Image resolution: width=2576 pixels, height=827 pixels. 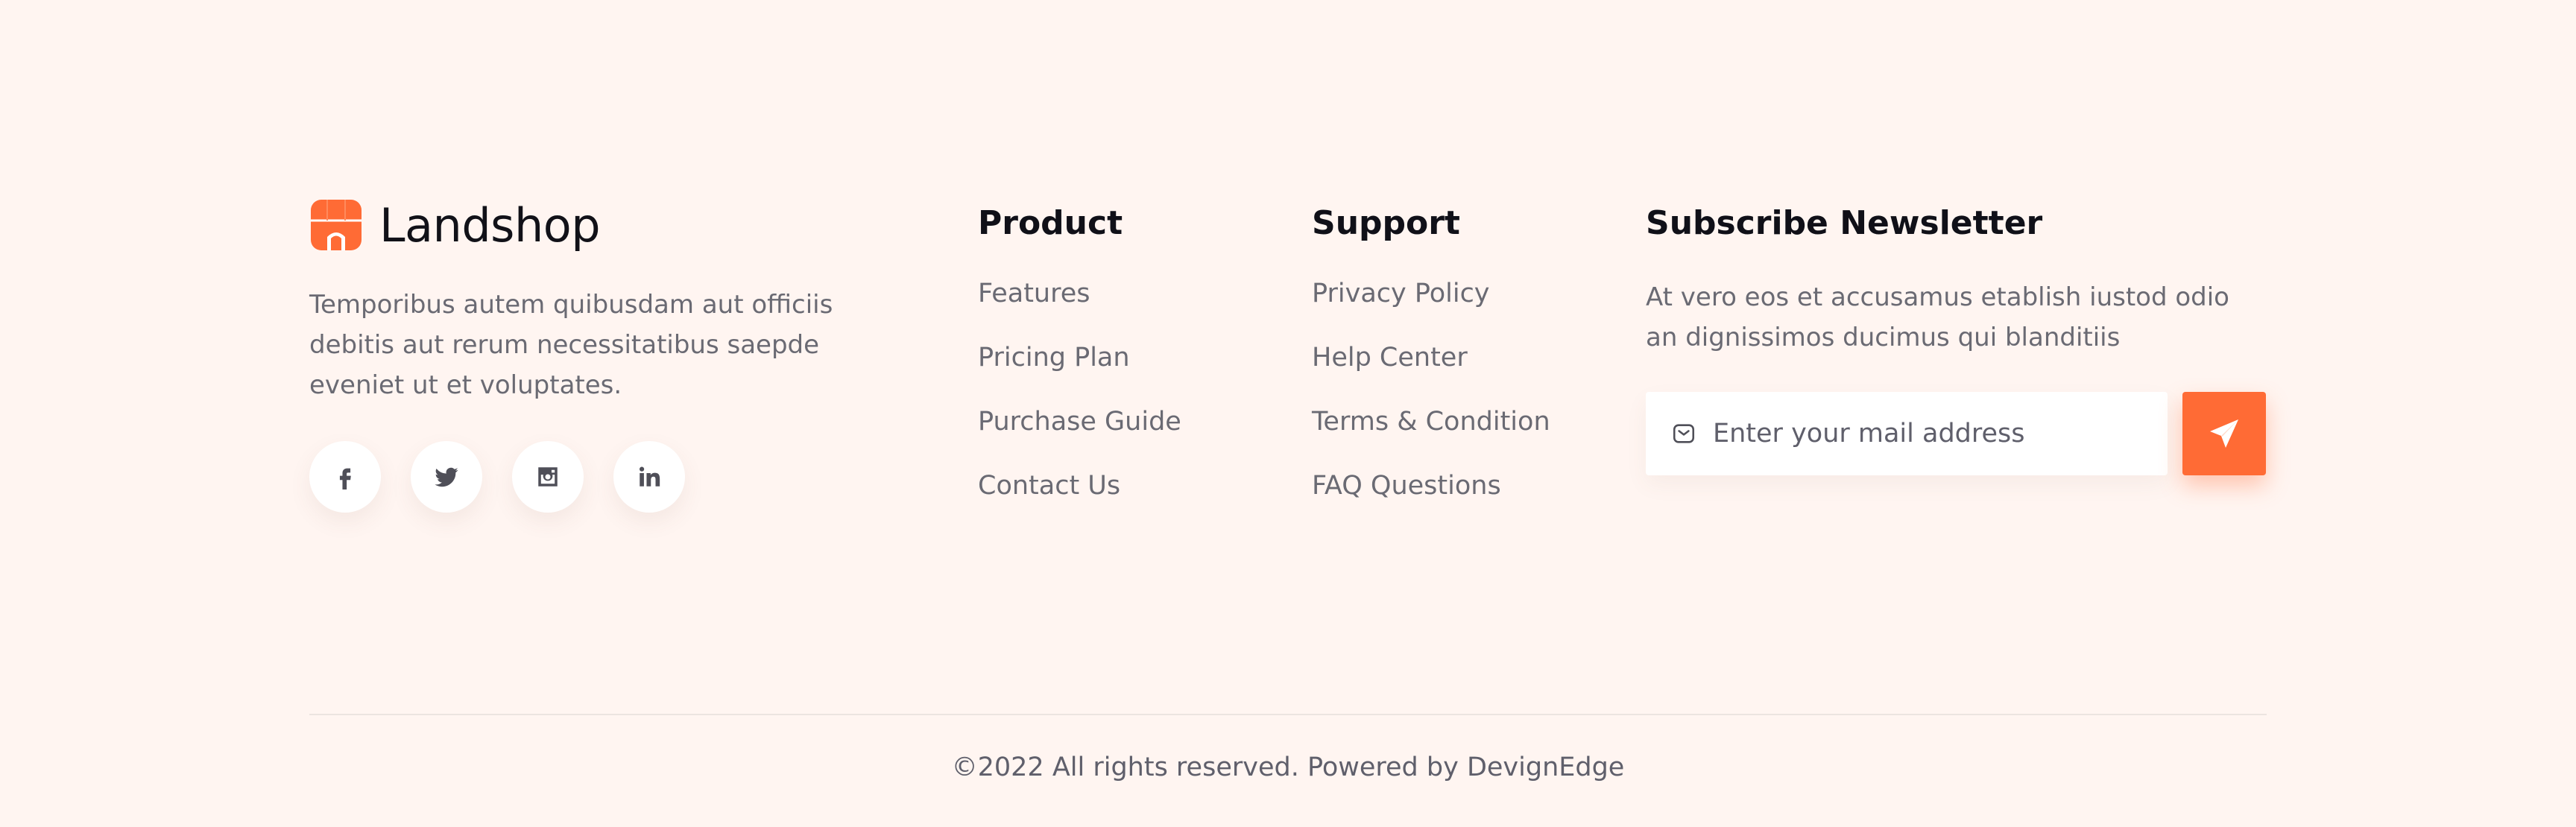 What do you see at coordinates (1401, 294) in the screenshot?
I see `link-text: Privacy Policy` at bounding box center [1401, 294].